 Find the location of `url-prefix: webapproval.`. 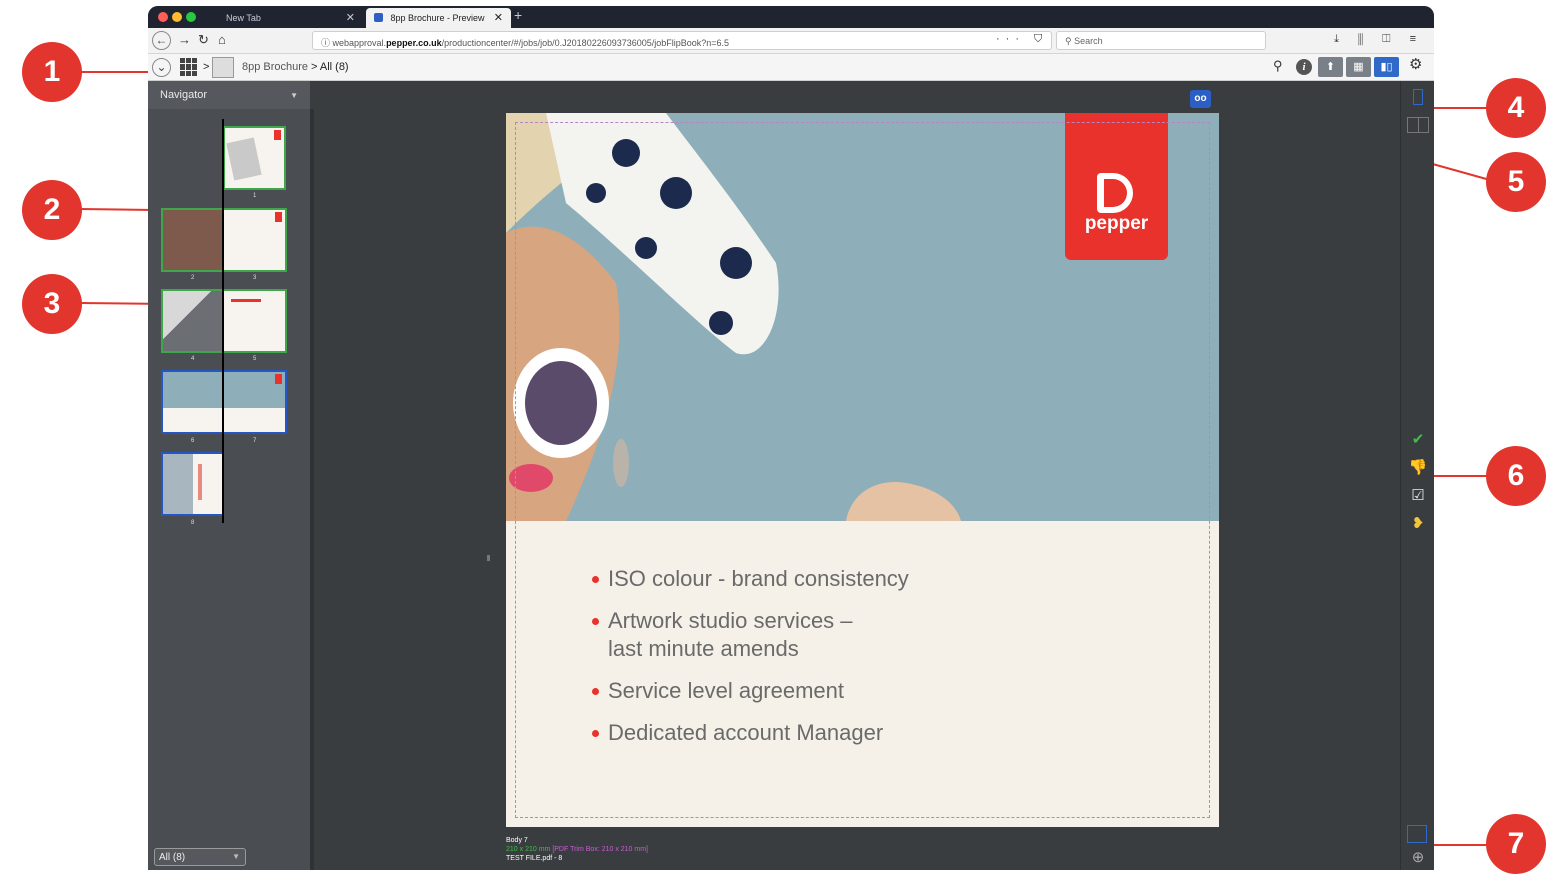

url-prefix: webapproval. is located at coordinates (359, 43).